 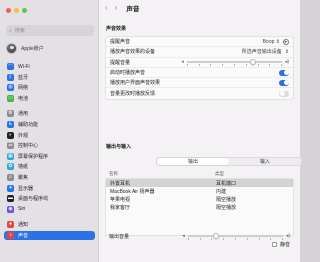 I want to click on device-type: 内建, so click(x=221, y=191).